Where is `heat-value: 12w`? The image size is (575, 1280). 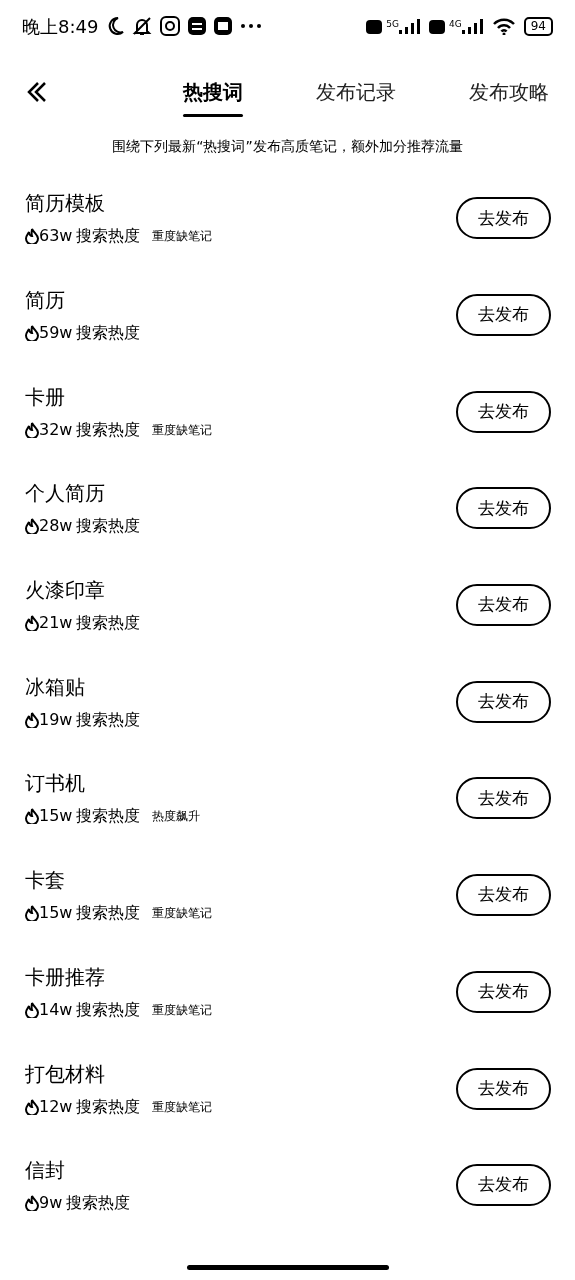
heat-value: 12w is located at coordinates (56, 1106).